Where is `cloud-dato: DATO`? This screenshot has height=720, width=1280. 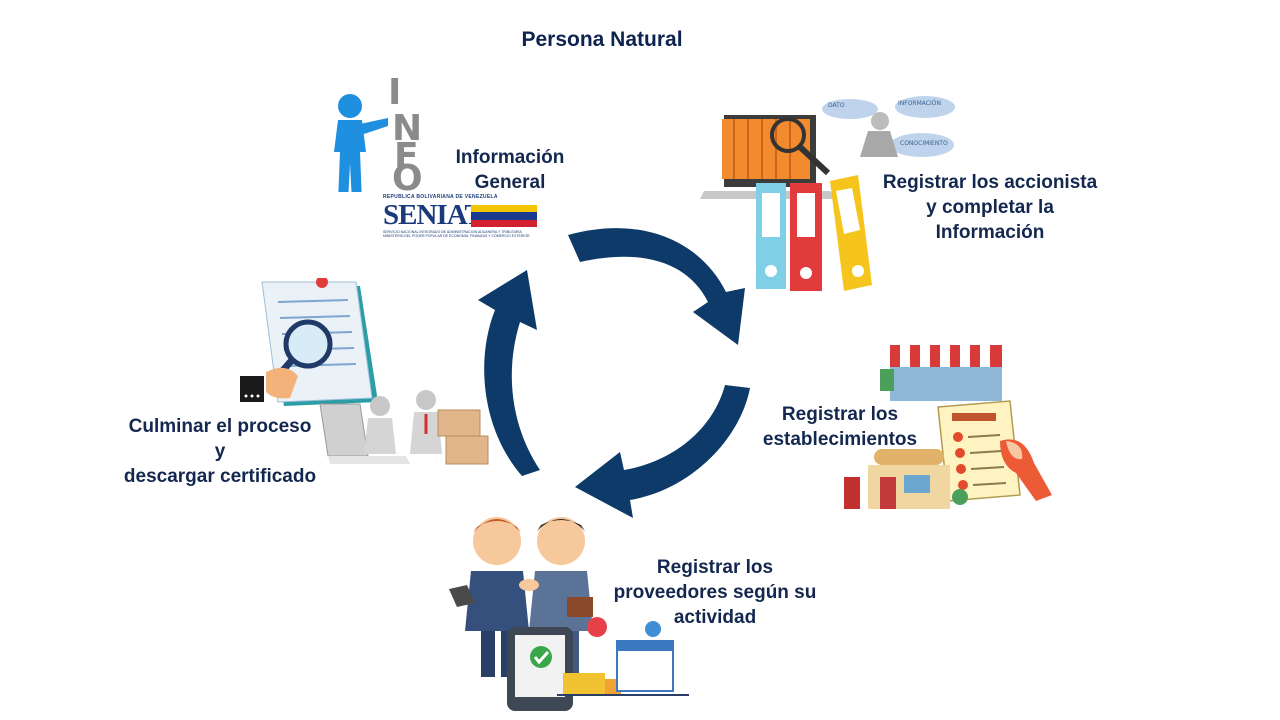
cloud-dato: DATO is located at coordinates (836, 105).